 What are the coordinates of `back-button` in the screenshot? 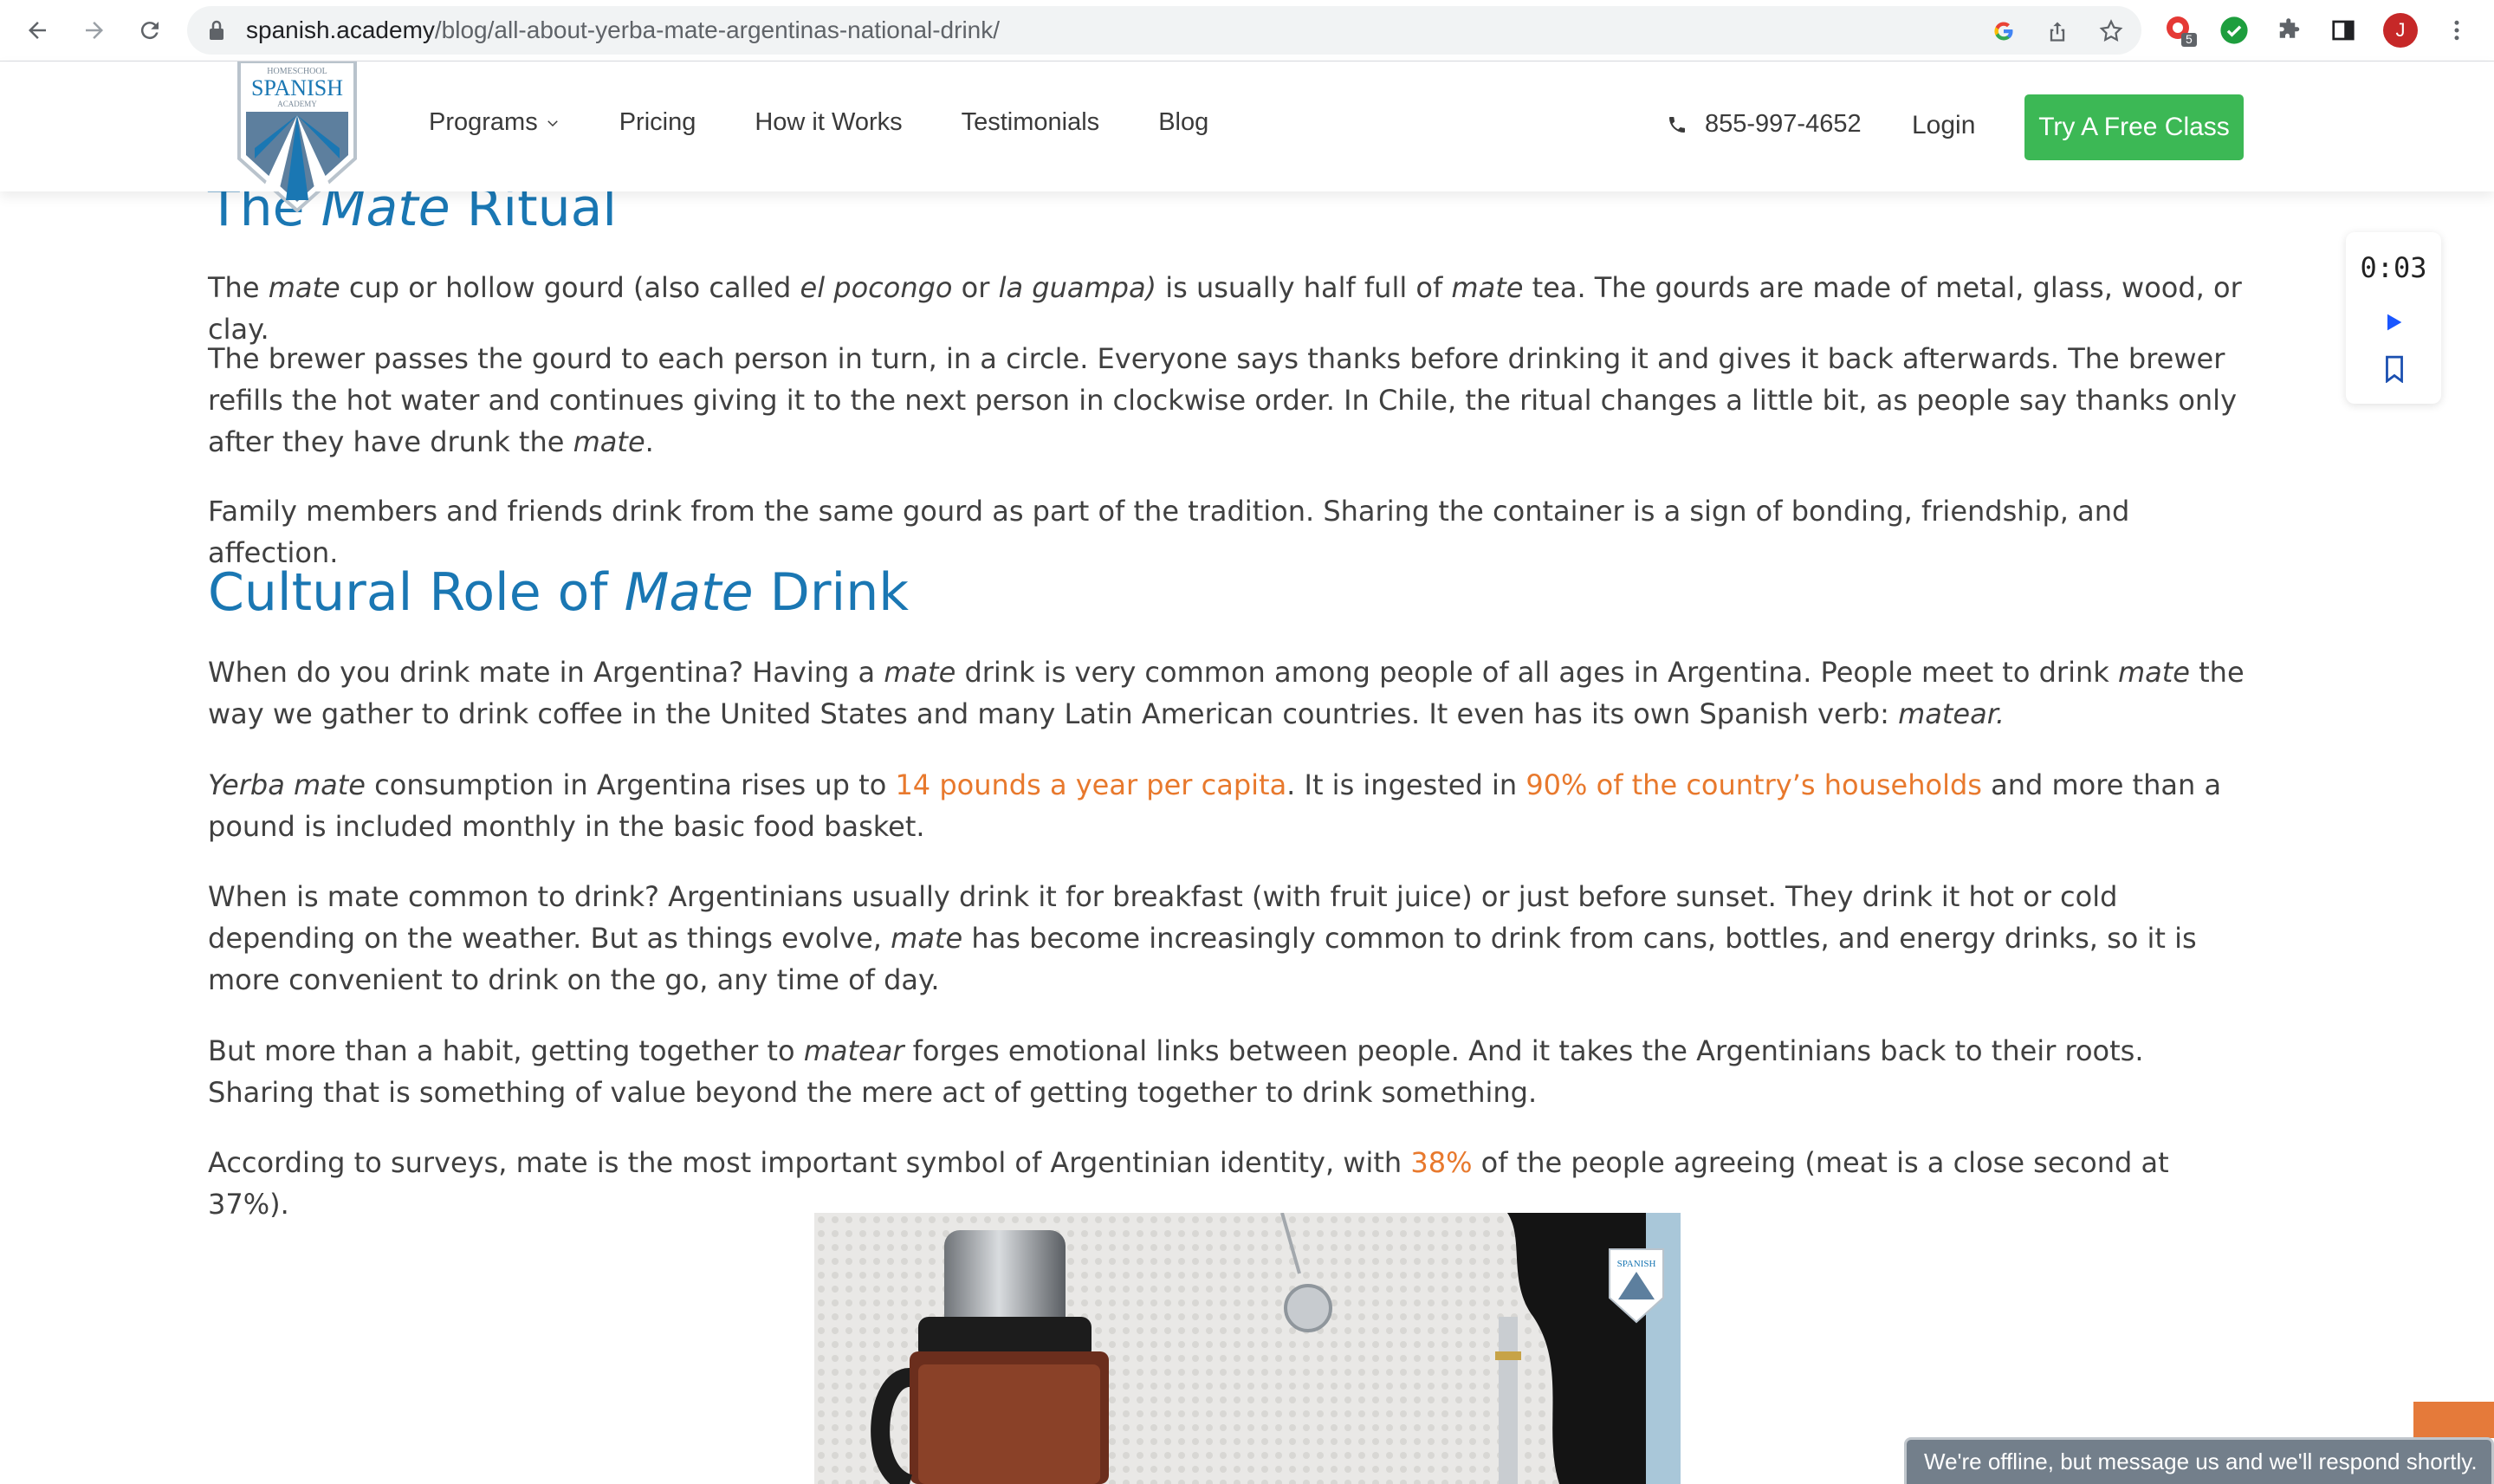 It's located at (37, 30).